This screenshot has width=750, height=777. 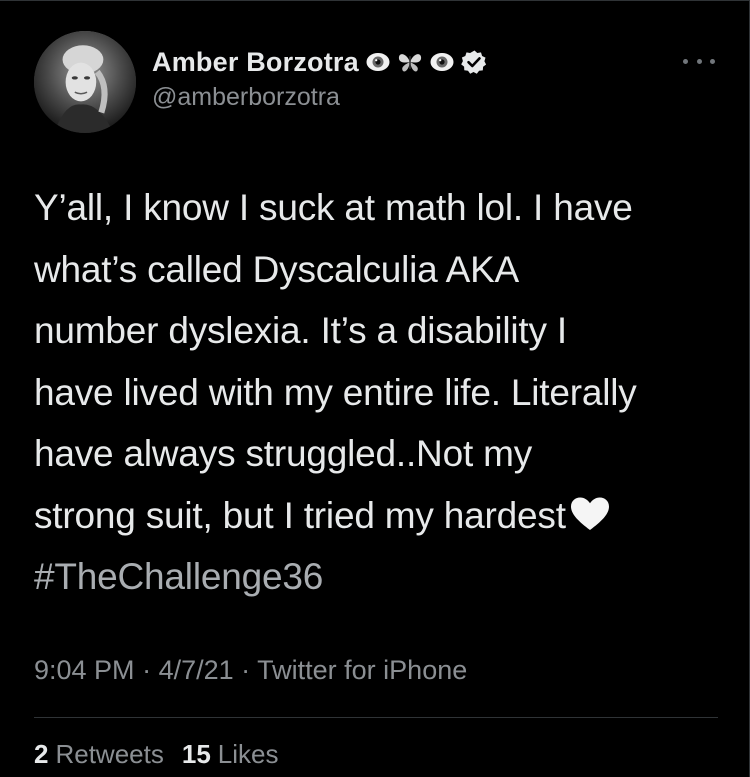 What do you see at coordinates (196, 754) in the screenshot?
I see `likes-count: 15` at bounding box center [196, 754].